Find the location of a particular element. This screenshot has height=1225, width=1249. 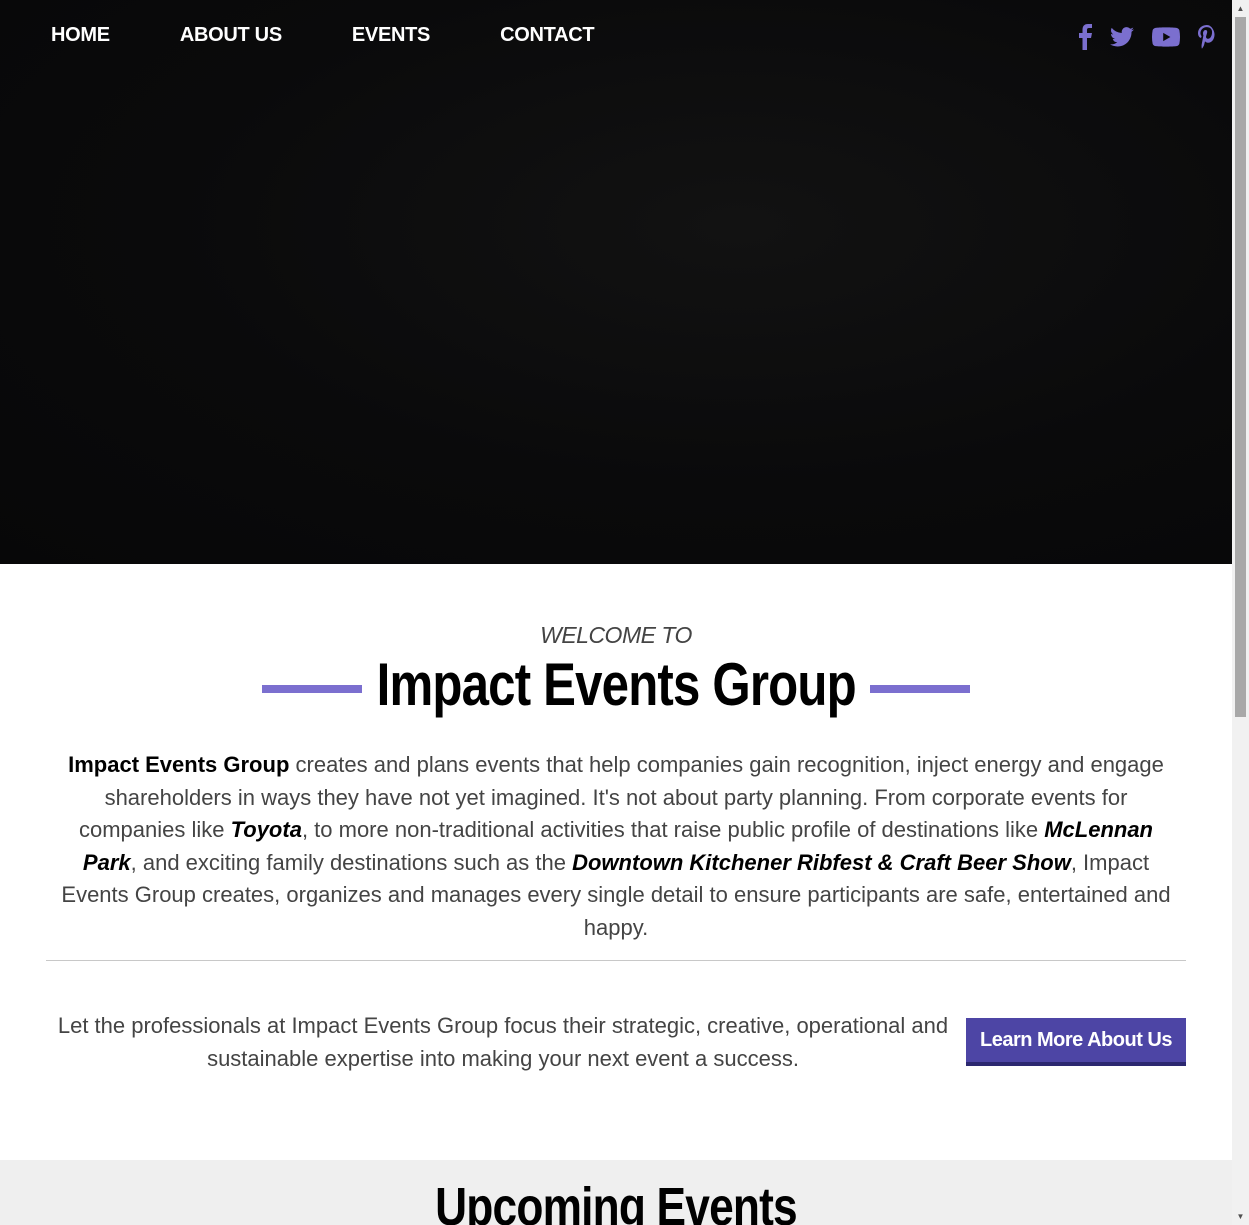

nav-contact: CONTACT is located at coordinates (547, 35).